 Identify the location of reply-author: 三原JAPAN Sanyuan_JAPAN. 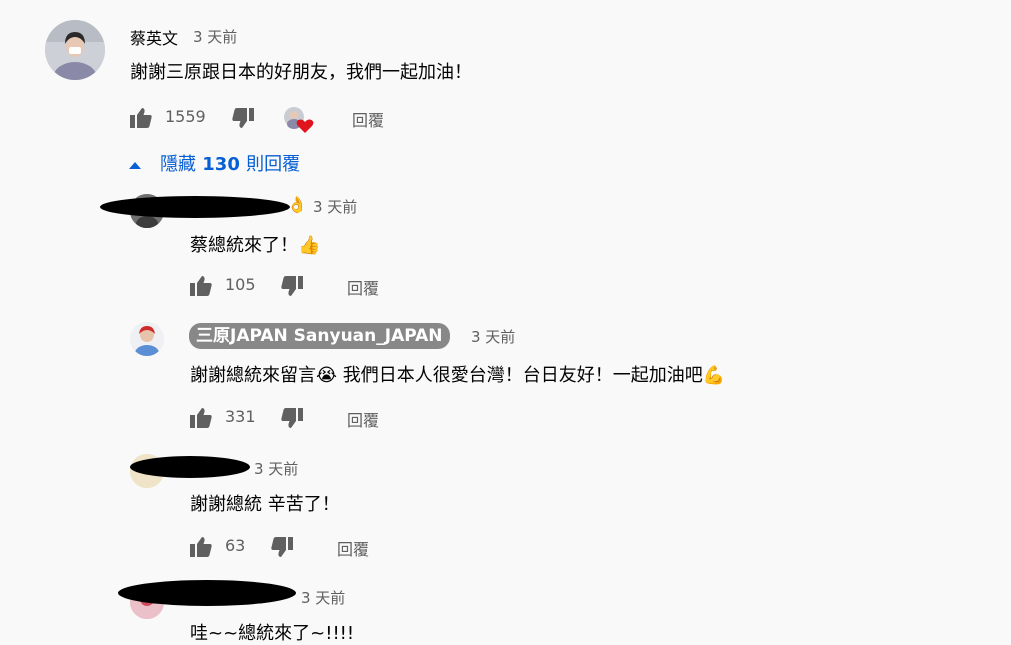
(319, 336).